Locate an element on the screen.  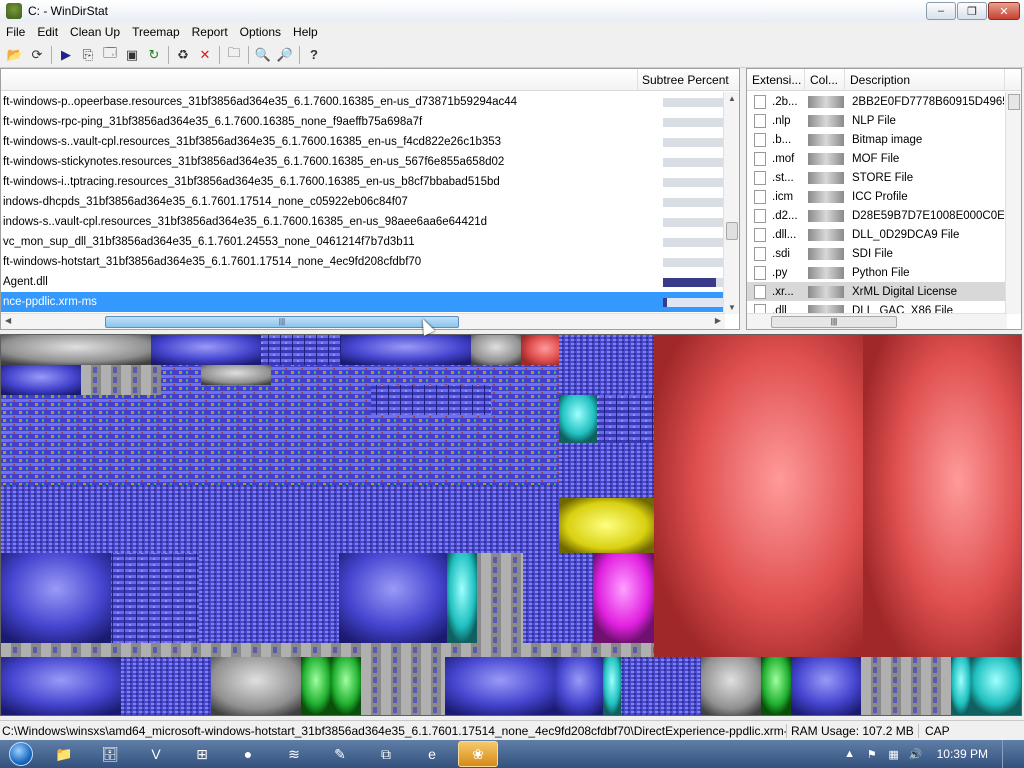
extension-description: ICC Profile is located at coordinates (880, 196).